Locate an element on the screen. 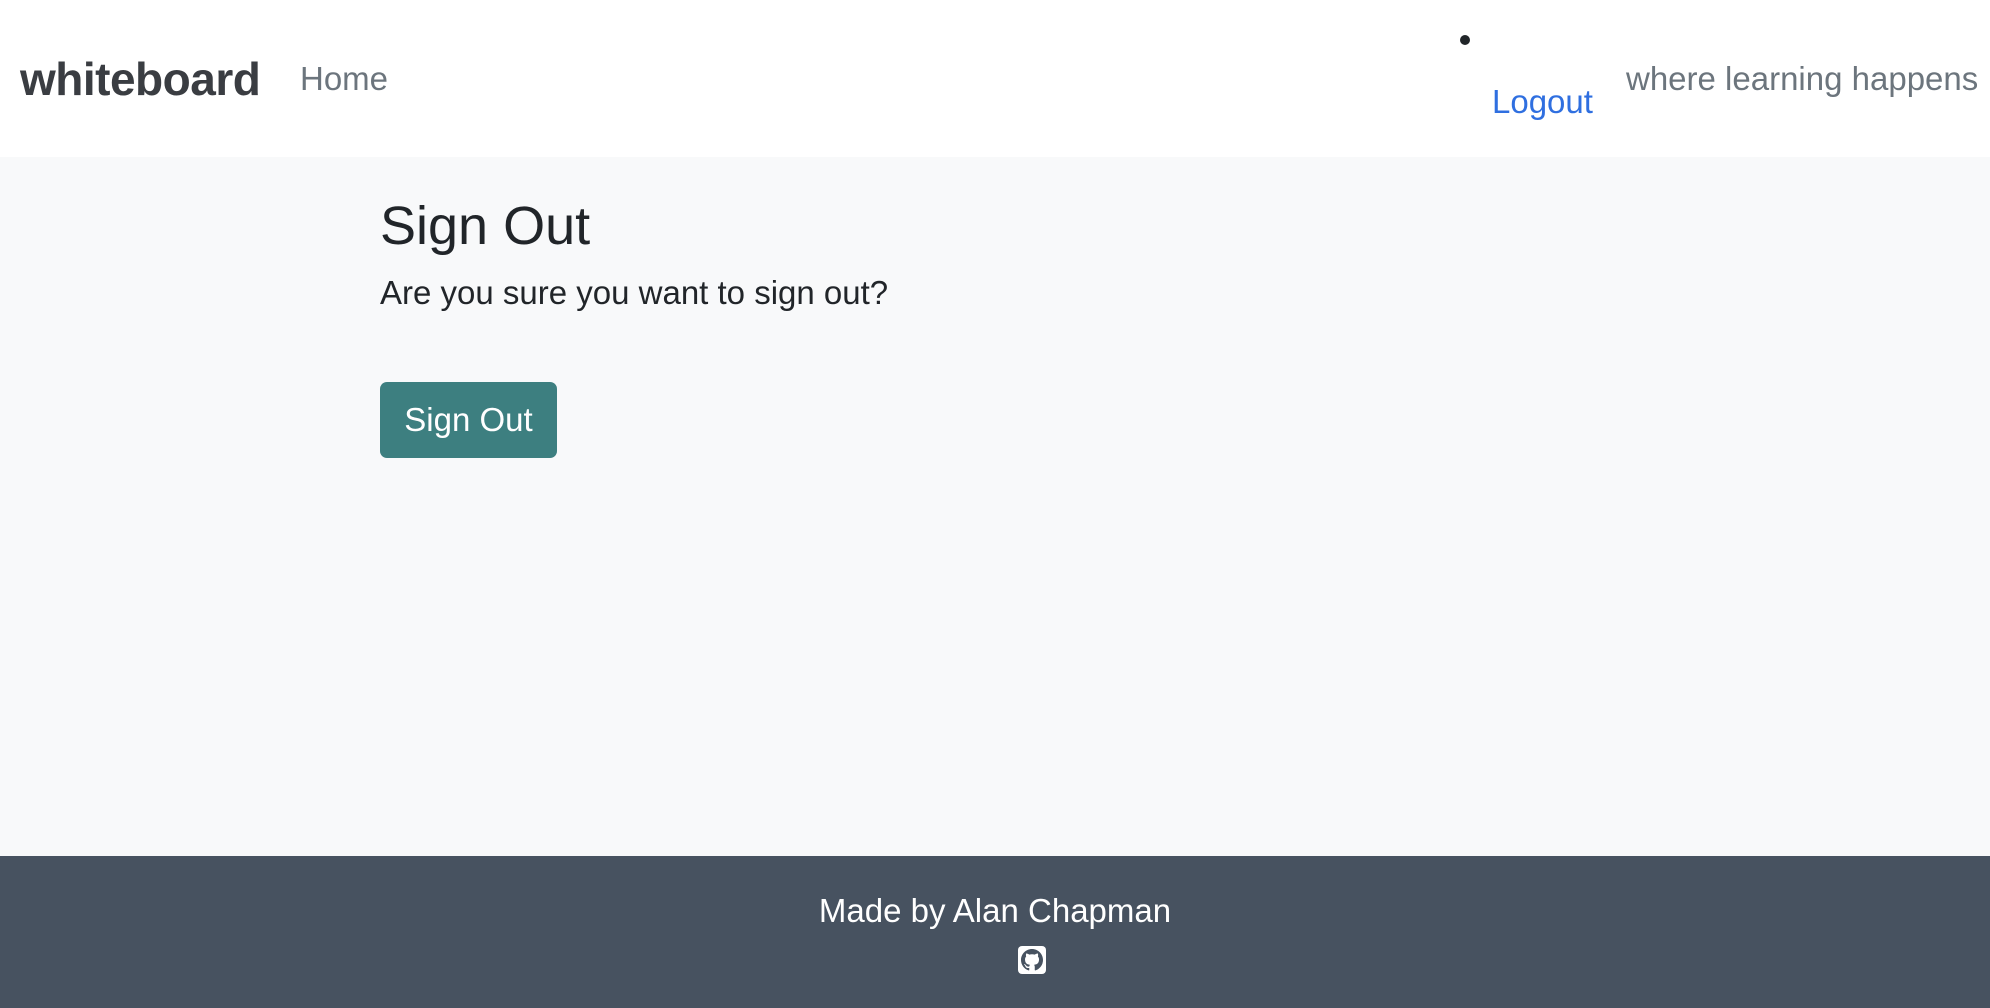 The height and width of the screenshot is (1008, 1990). github-icon-svg is located at coordinates (1032, 960).